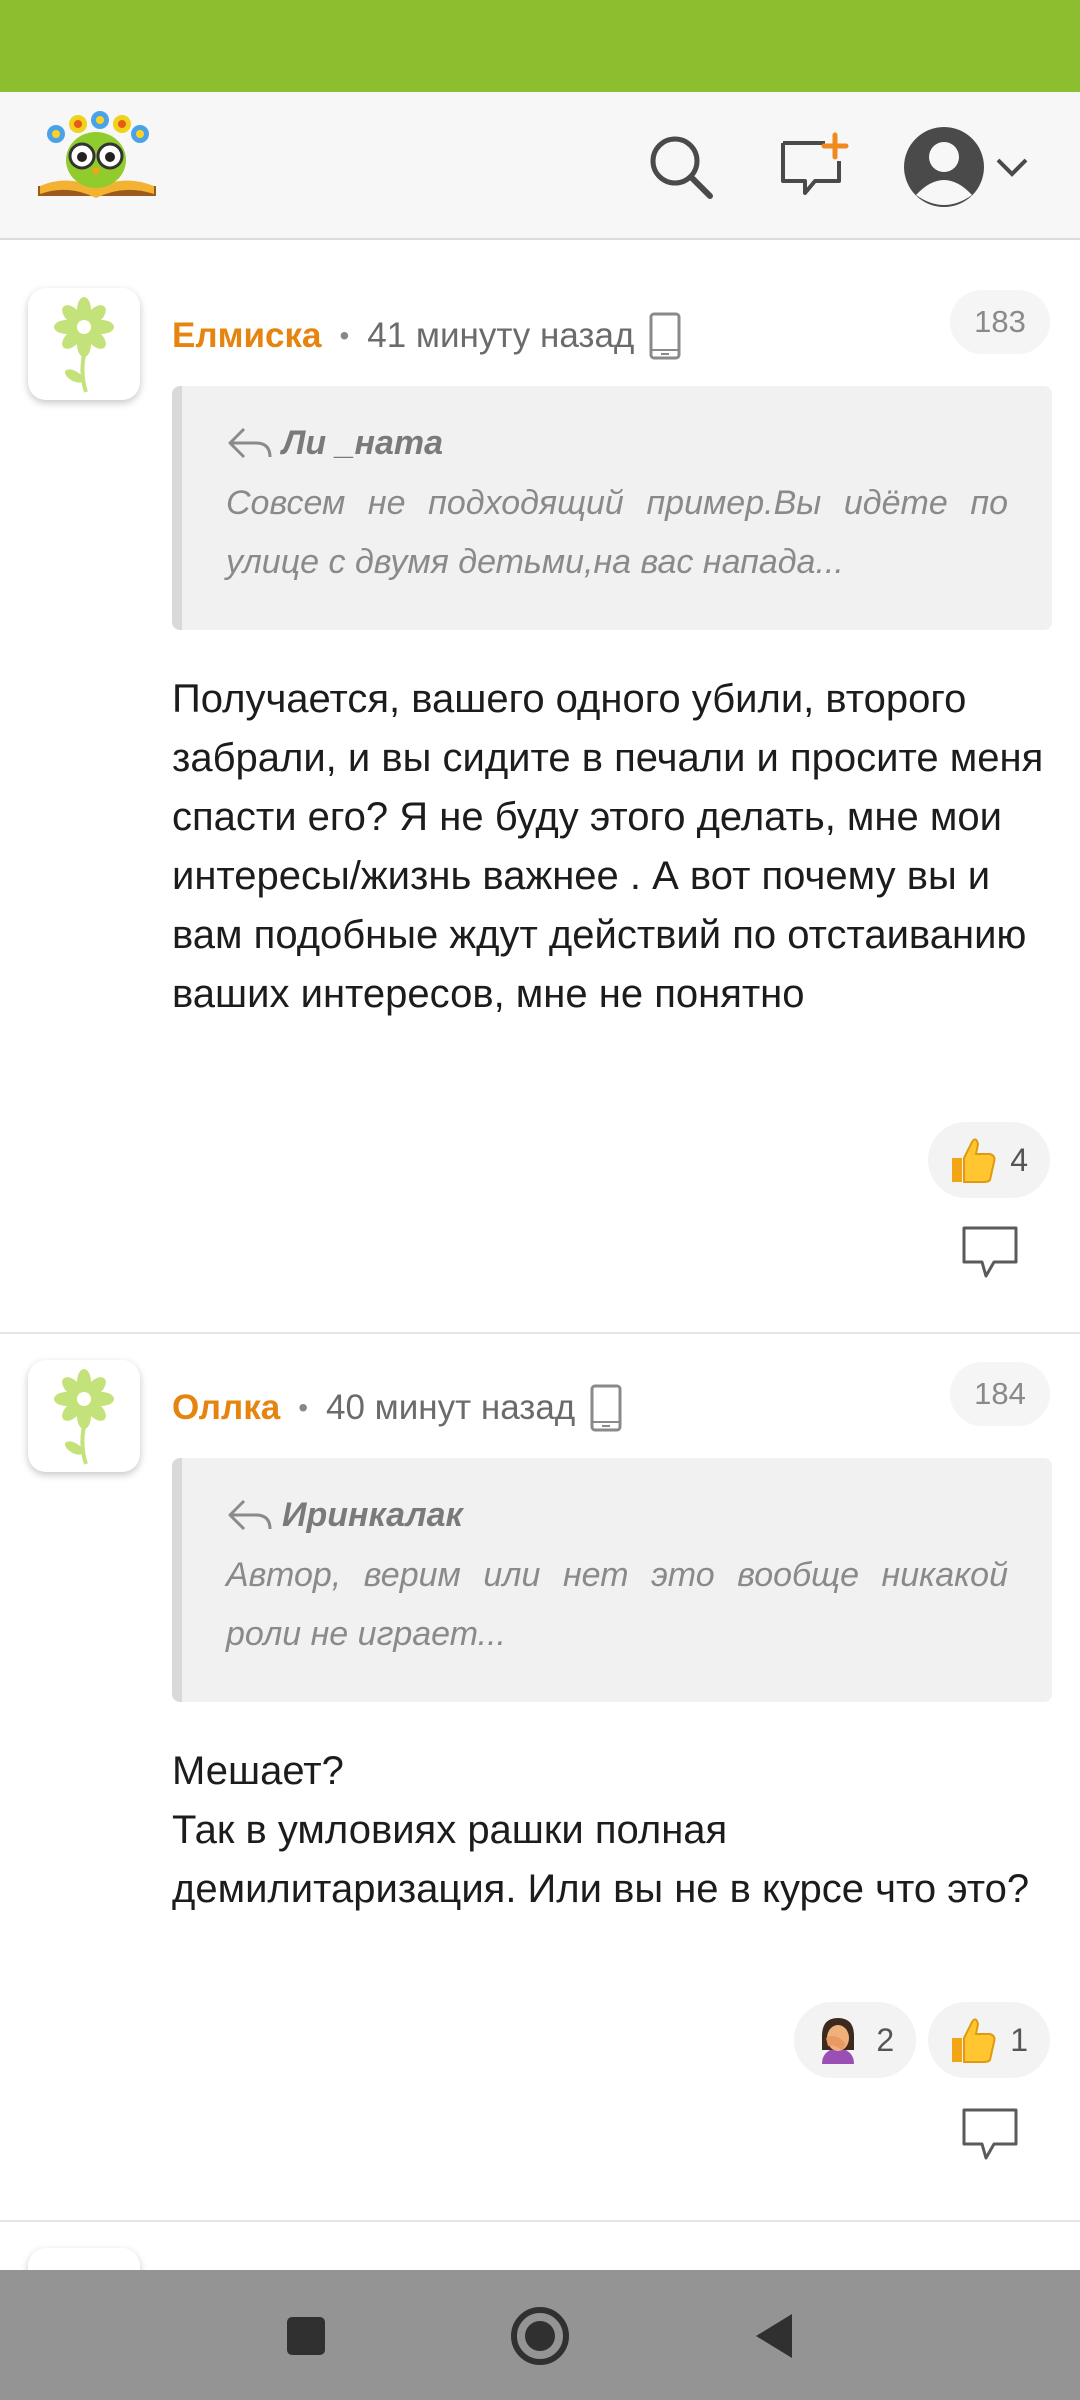 The width and height of the screenshot is (1080, 2400). Describe the element at coordinates (1000, 322) in the screenshot. I see `comment-number-badge: 183` at that location.